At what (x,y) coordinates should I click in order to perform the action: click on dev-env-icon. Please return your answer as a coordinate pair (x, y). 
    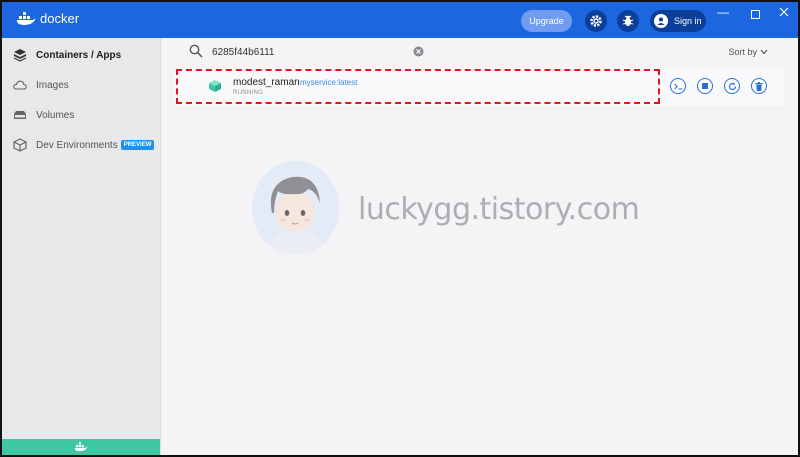
    Looking at the image, I should click on (20, 145).